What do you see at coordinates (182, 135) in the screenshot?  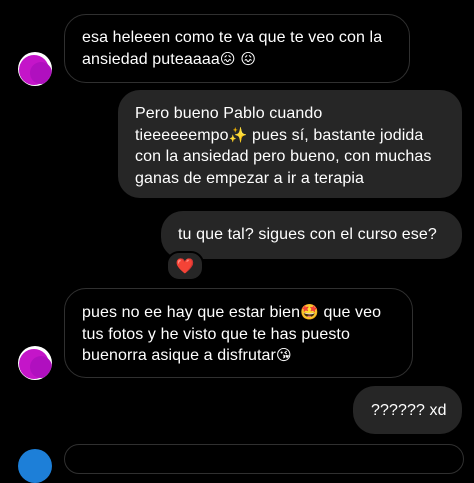 I see `message-text-line: tieeeeeempo` at bounding box center [182, 135].